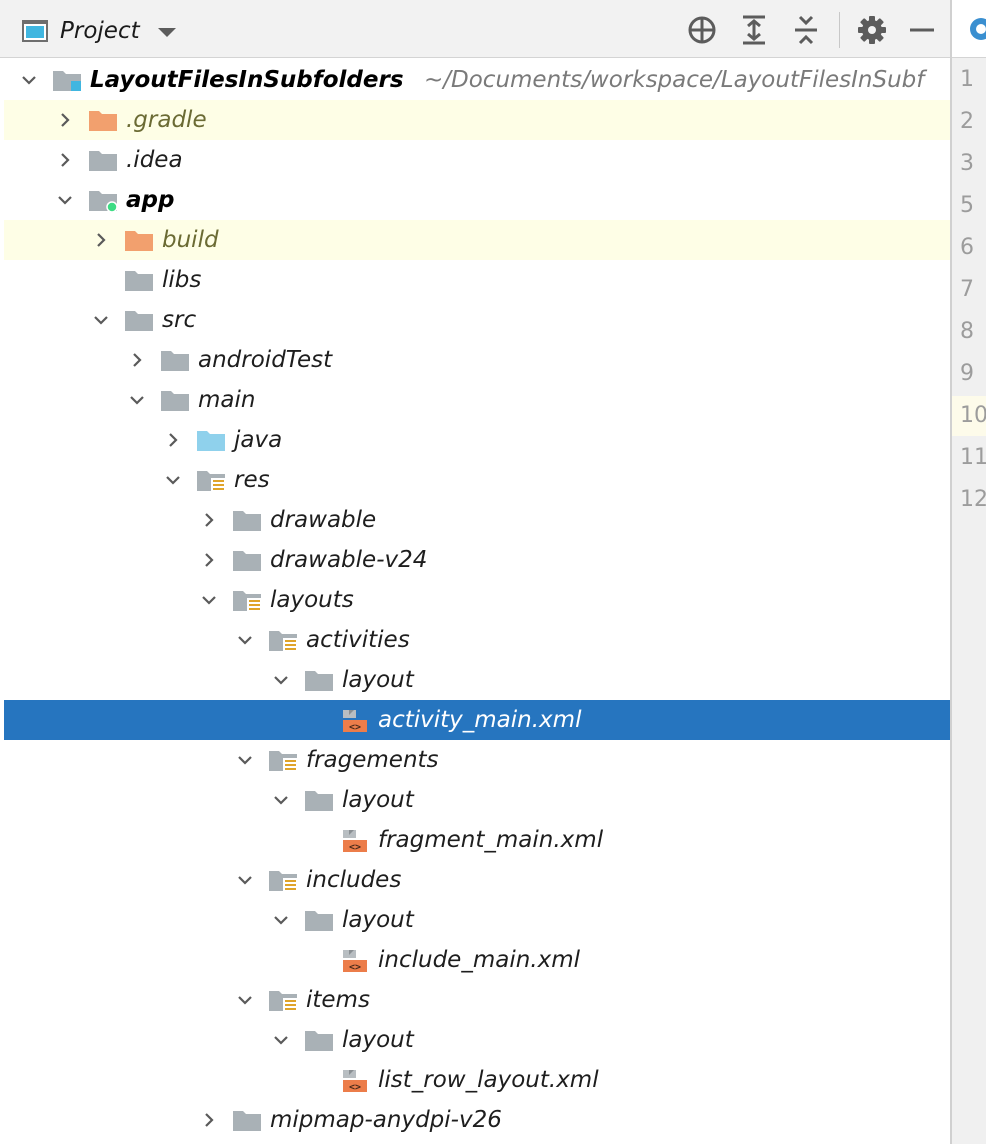 The height and width of the screenshot is (1144, 986). I want to click on tree-item-label: fragment_main.xml, so click(491, 840).